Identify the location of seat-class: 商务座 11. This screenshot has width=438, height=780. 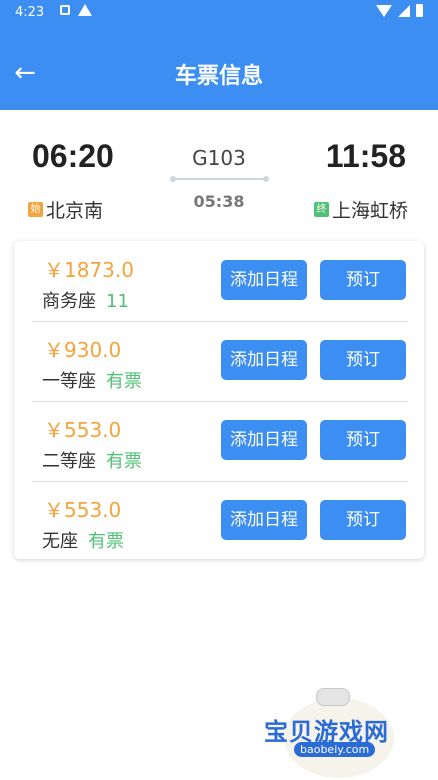
(85, 300).